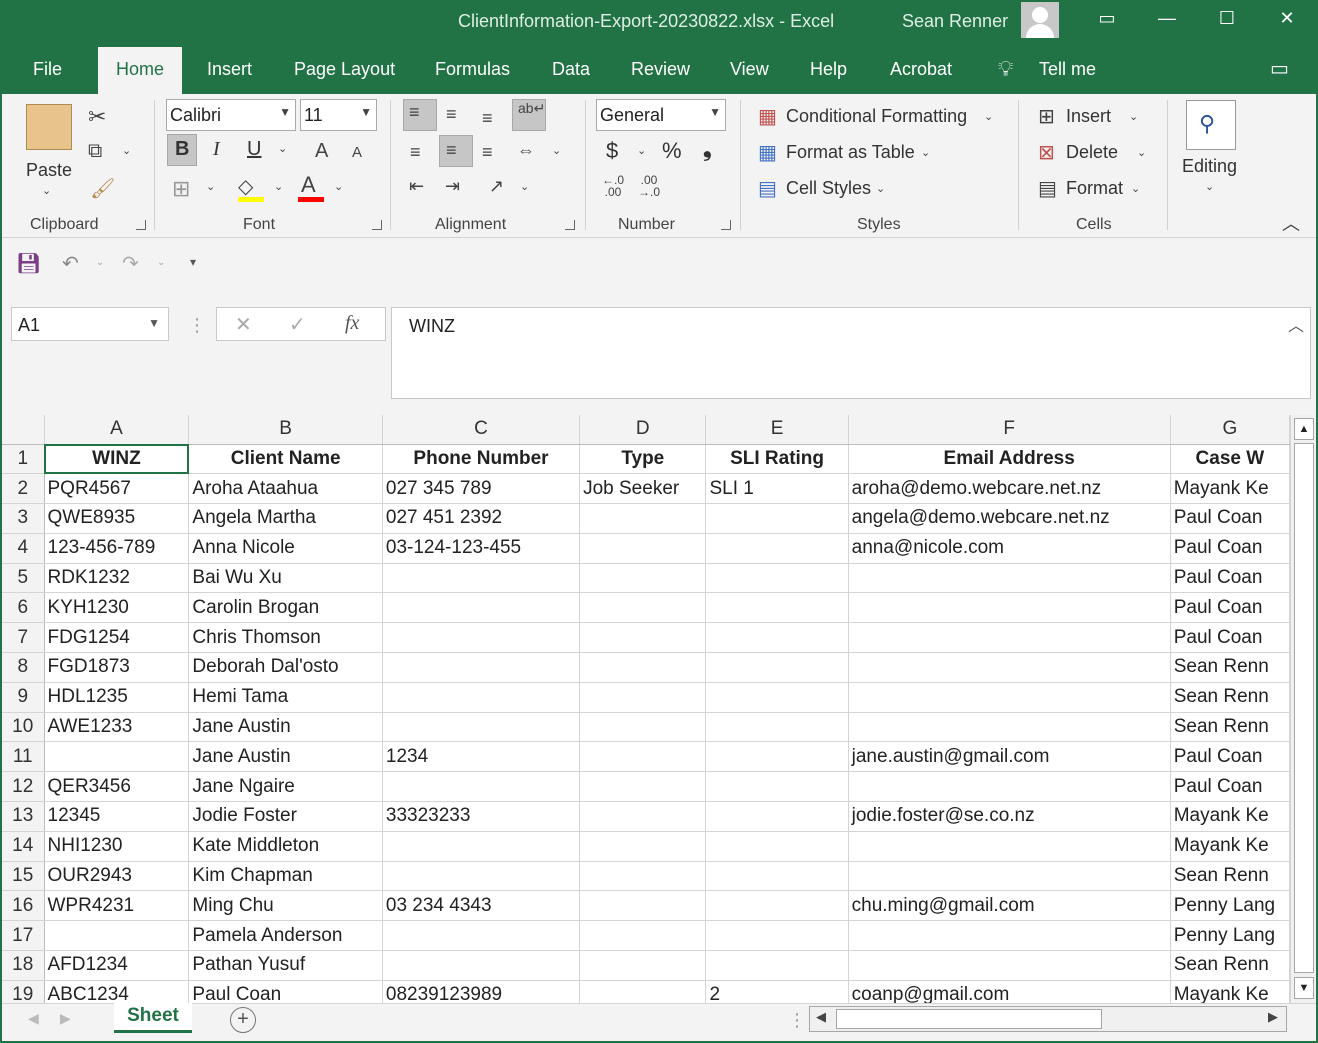 The image size is (1318, 1043). I want to click on column-header-d: D, so click(643, 430).